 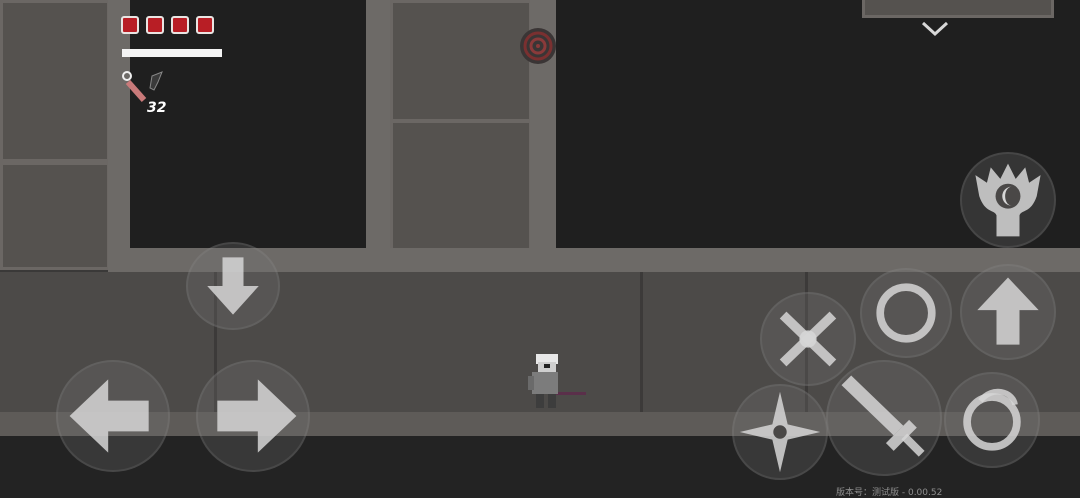 I want to click on dash-button, so click(x=906, y=313).